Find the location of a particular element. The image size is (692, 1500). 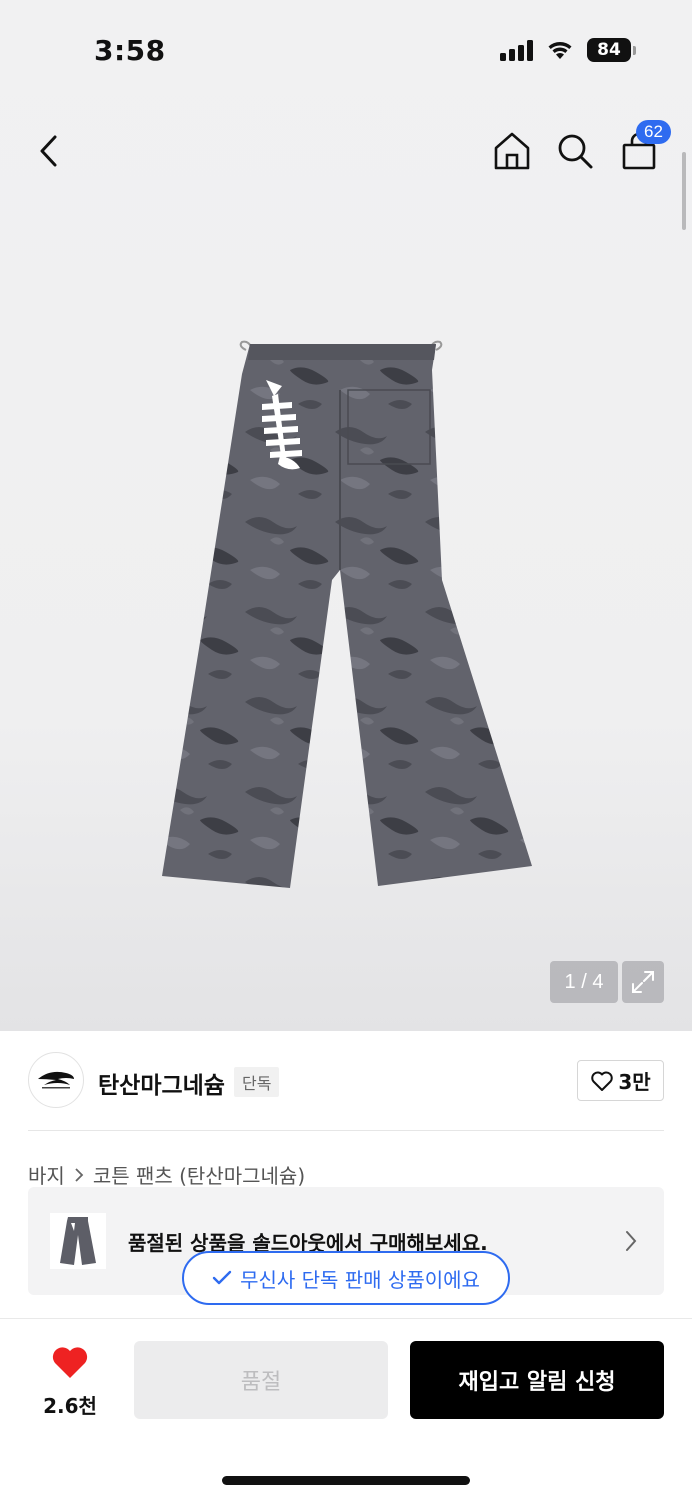

soldout-button: 품절 is located at coordinates (261, 1380).